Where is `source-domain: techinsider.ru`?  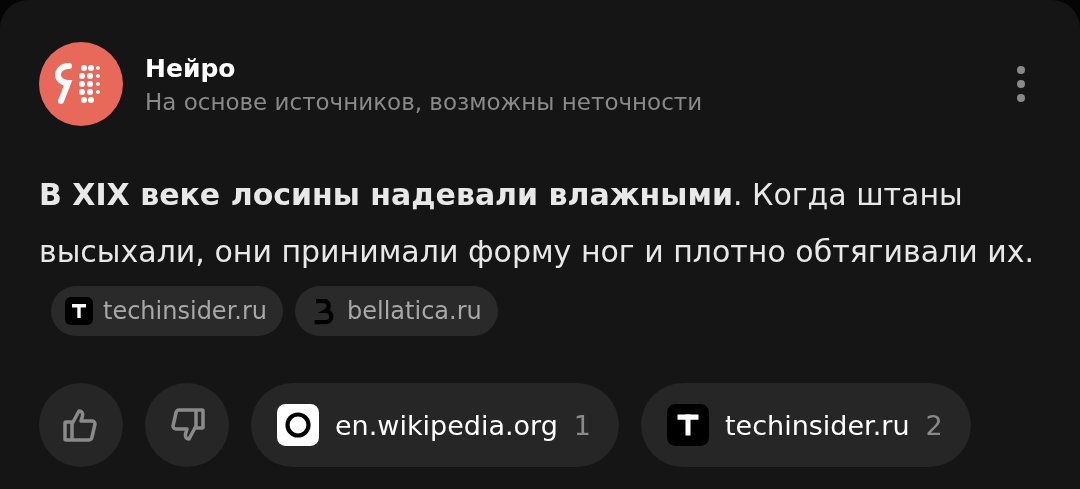
source-domain: techinsider.ru is located at coordinates (817, 425).